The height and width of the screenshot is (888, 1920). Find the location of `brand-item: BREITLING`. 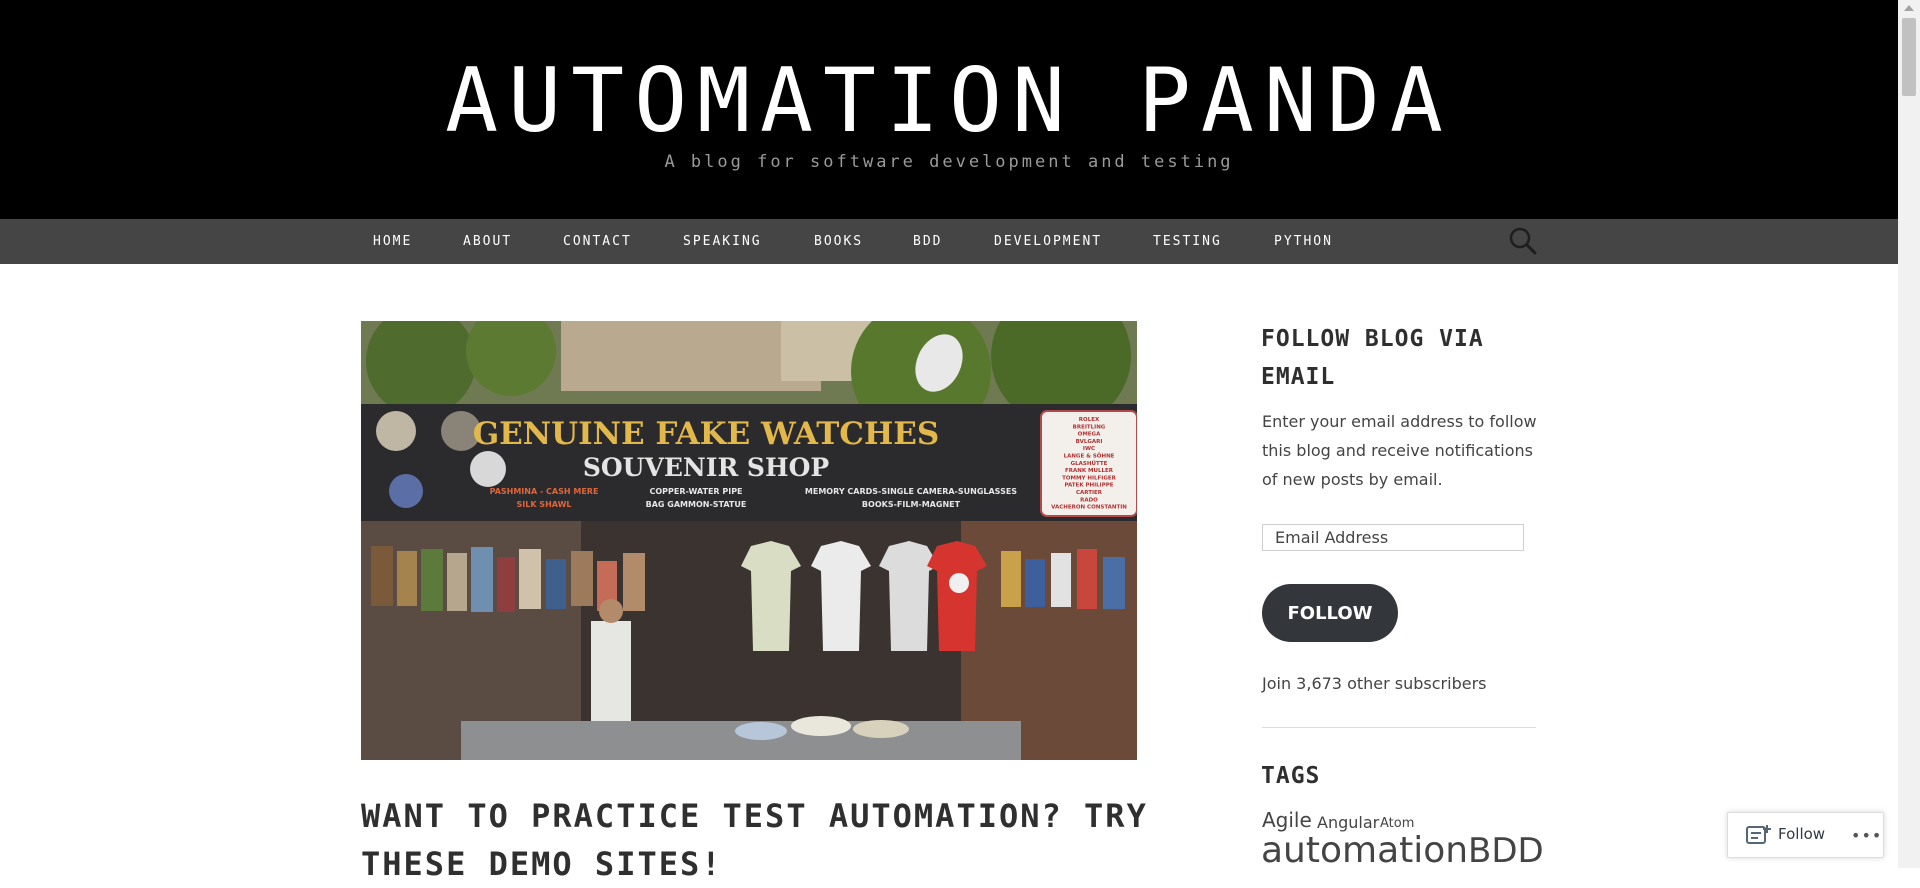

brand-item: BREITLING is located at coordinates (1089, 427).